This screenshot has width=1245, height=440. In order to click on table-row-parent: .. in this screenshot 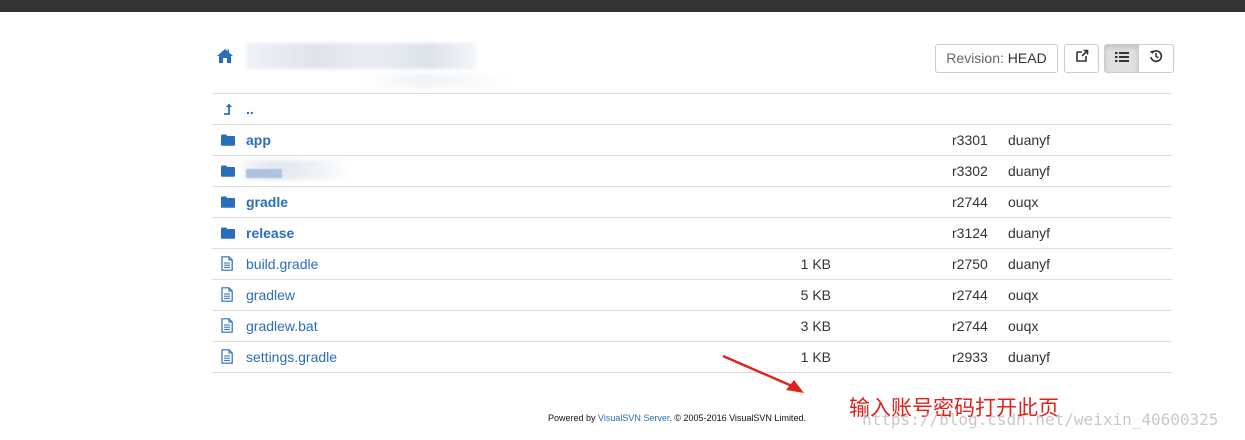, I will do `click(692, 109)`.